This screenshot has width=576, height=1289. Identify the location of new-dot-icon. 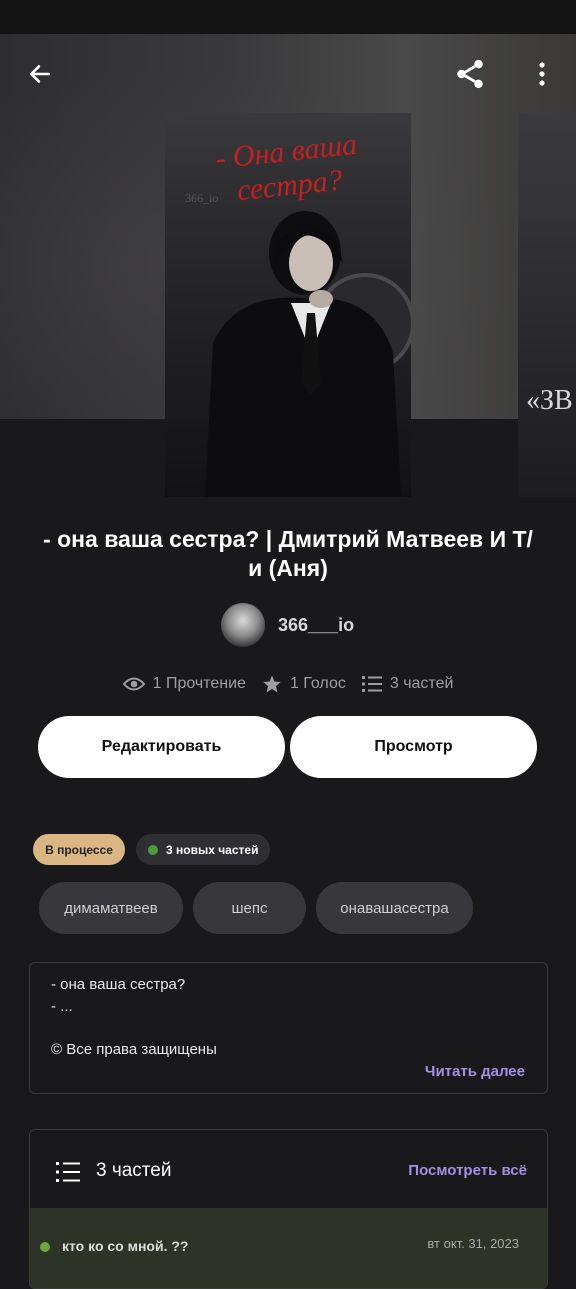
(153, 849).